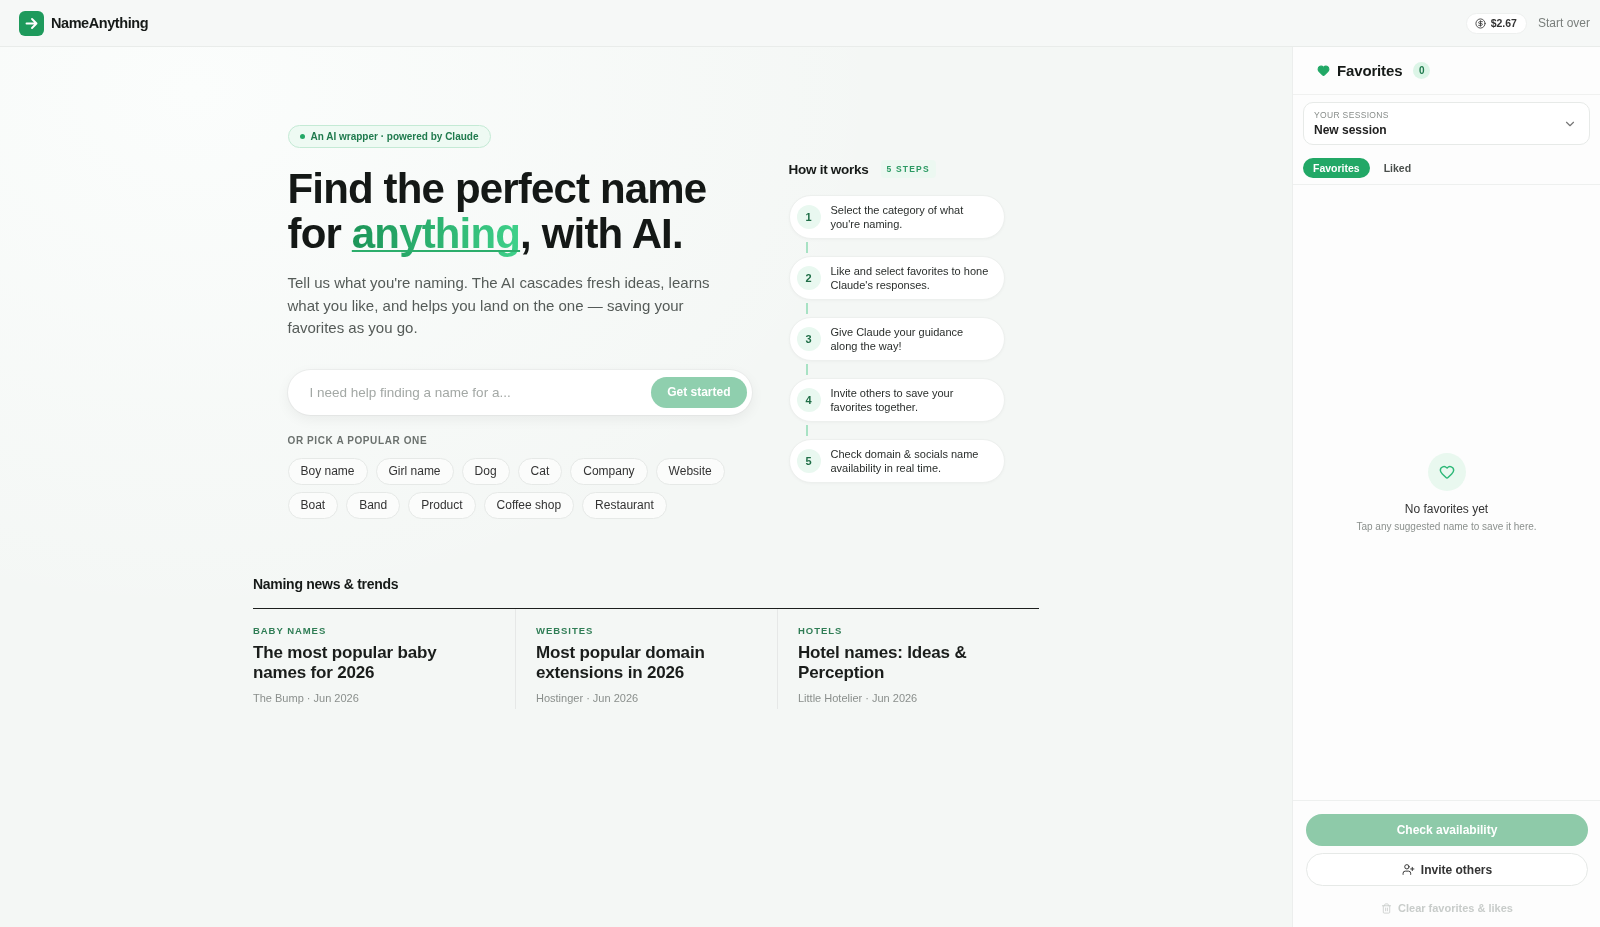  Describe the element at coordinates (1446, 471) in the screenshot. I see `heart-outline-icon` at that location.